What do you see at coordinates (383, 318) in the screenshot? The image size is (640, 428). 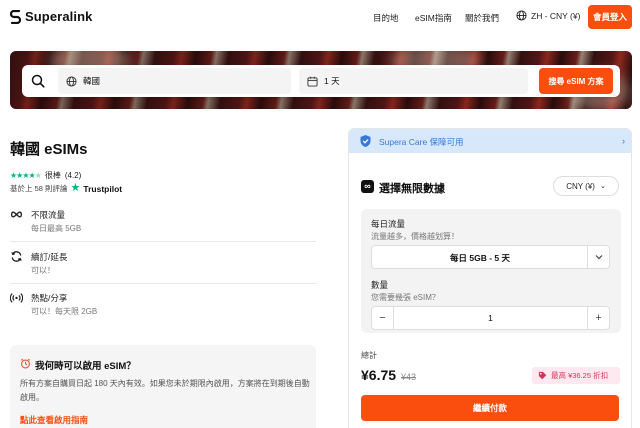 I see `decrement-button: −` at bounding box center [383, 318].